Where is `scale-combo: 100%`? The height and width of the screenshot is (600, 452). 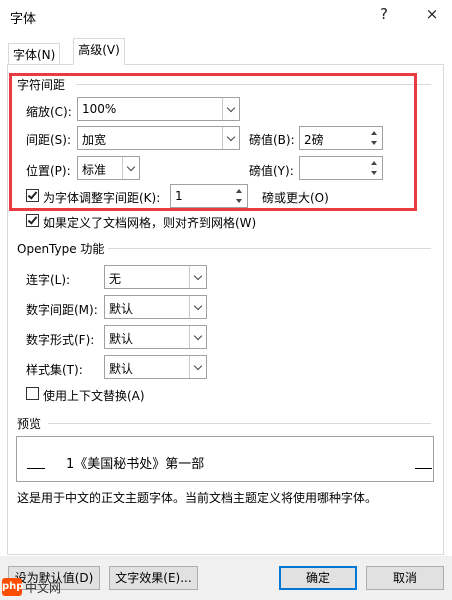 scale-combo: 100% is located at coordinates (158, 109).